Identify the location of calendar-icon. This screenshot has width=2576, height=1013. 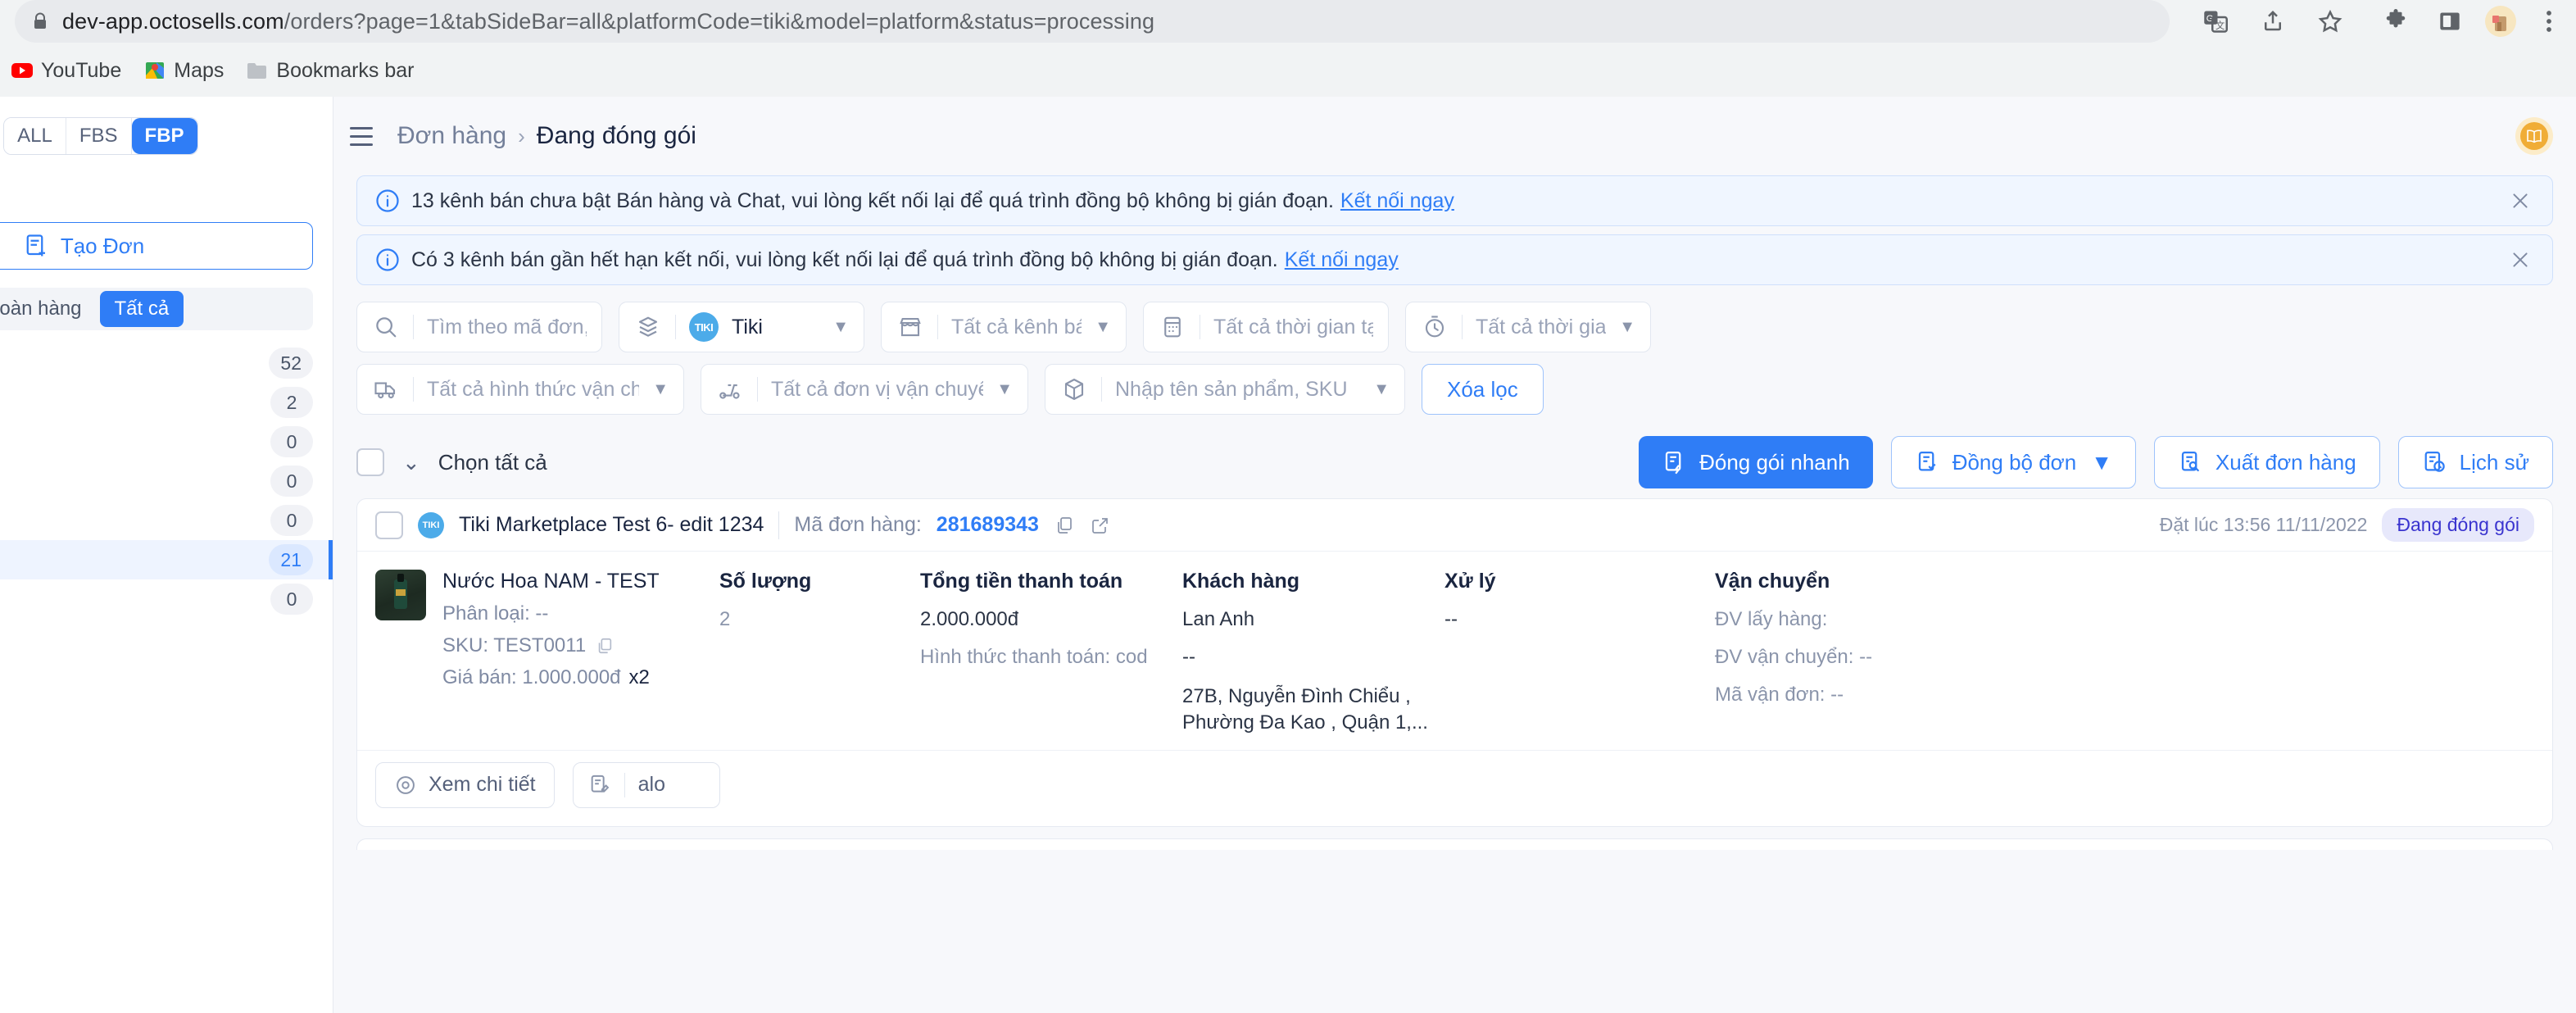
(1172, 327).